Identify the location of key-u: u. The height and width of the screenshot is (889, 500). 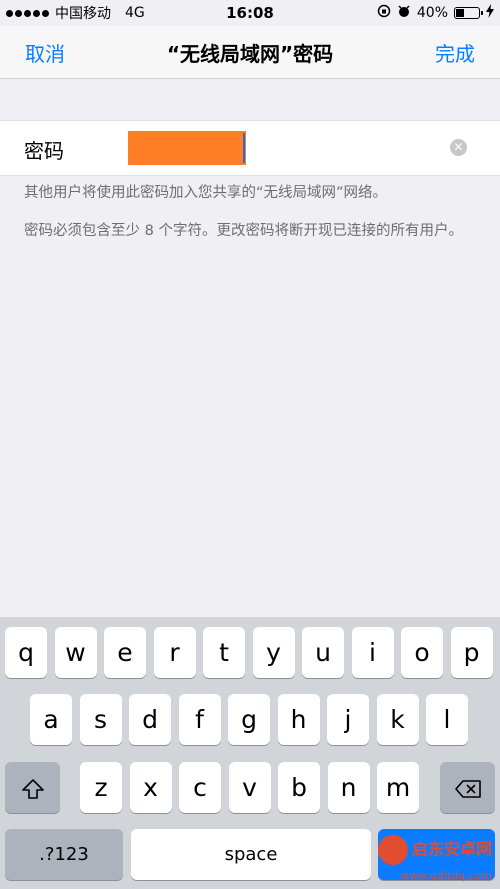
(323, 652).